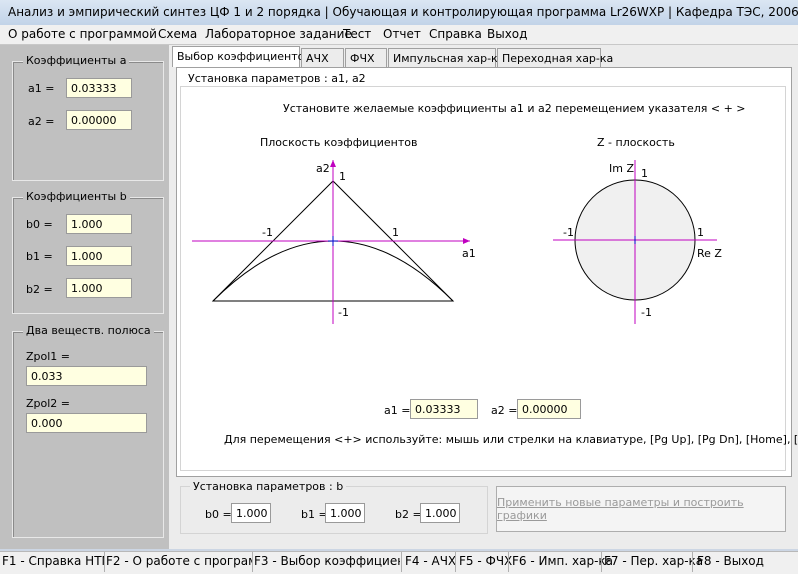  Describe the element at coordinates (241, 56) in the screenshot. I see `tab-coefficients: Выбор коэффициентов` at that location.